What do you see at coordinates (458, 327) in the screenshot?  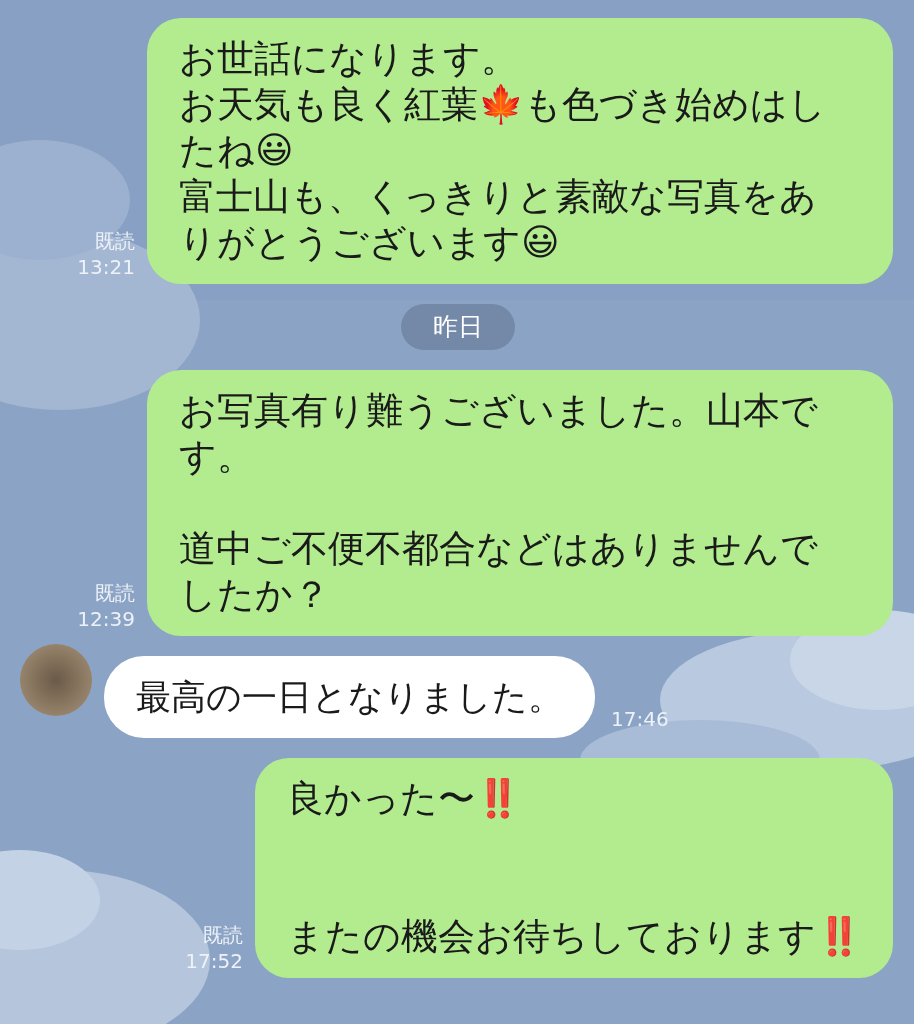 I see `date-separator: 昨日` at bounding box center [458, 327].